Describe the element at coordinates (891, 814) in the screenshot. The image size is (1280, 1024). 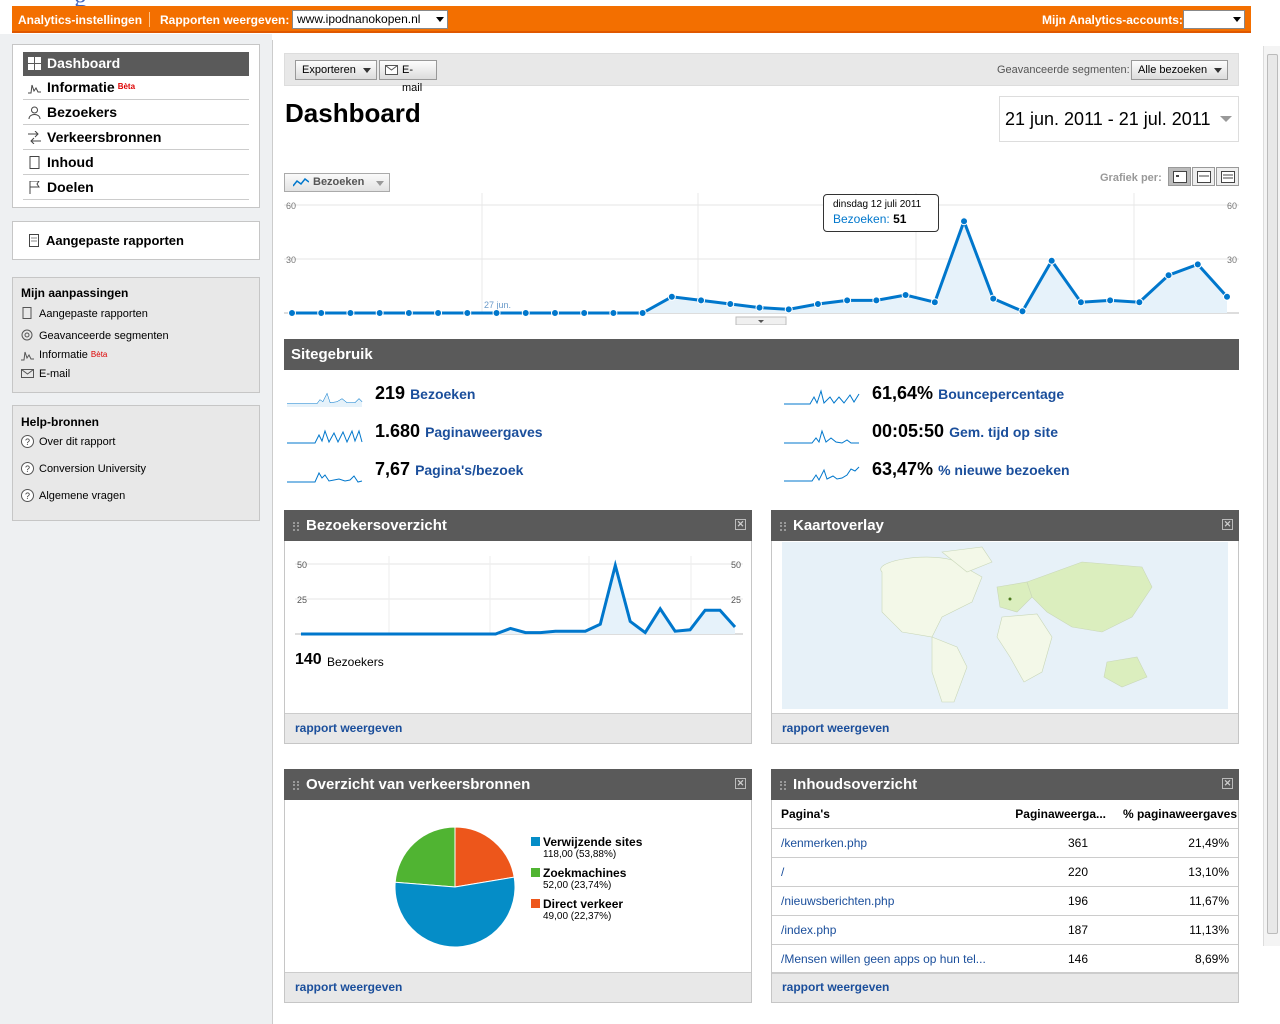
I see `column-header: Pagina's` at that location.